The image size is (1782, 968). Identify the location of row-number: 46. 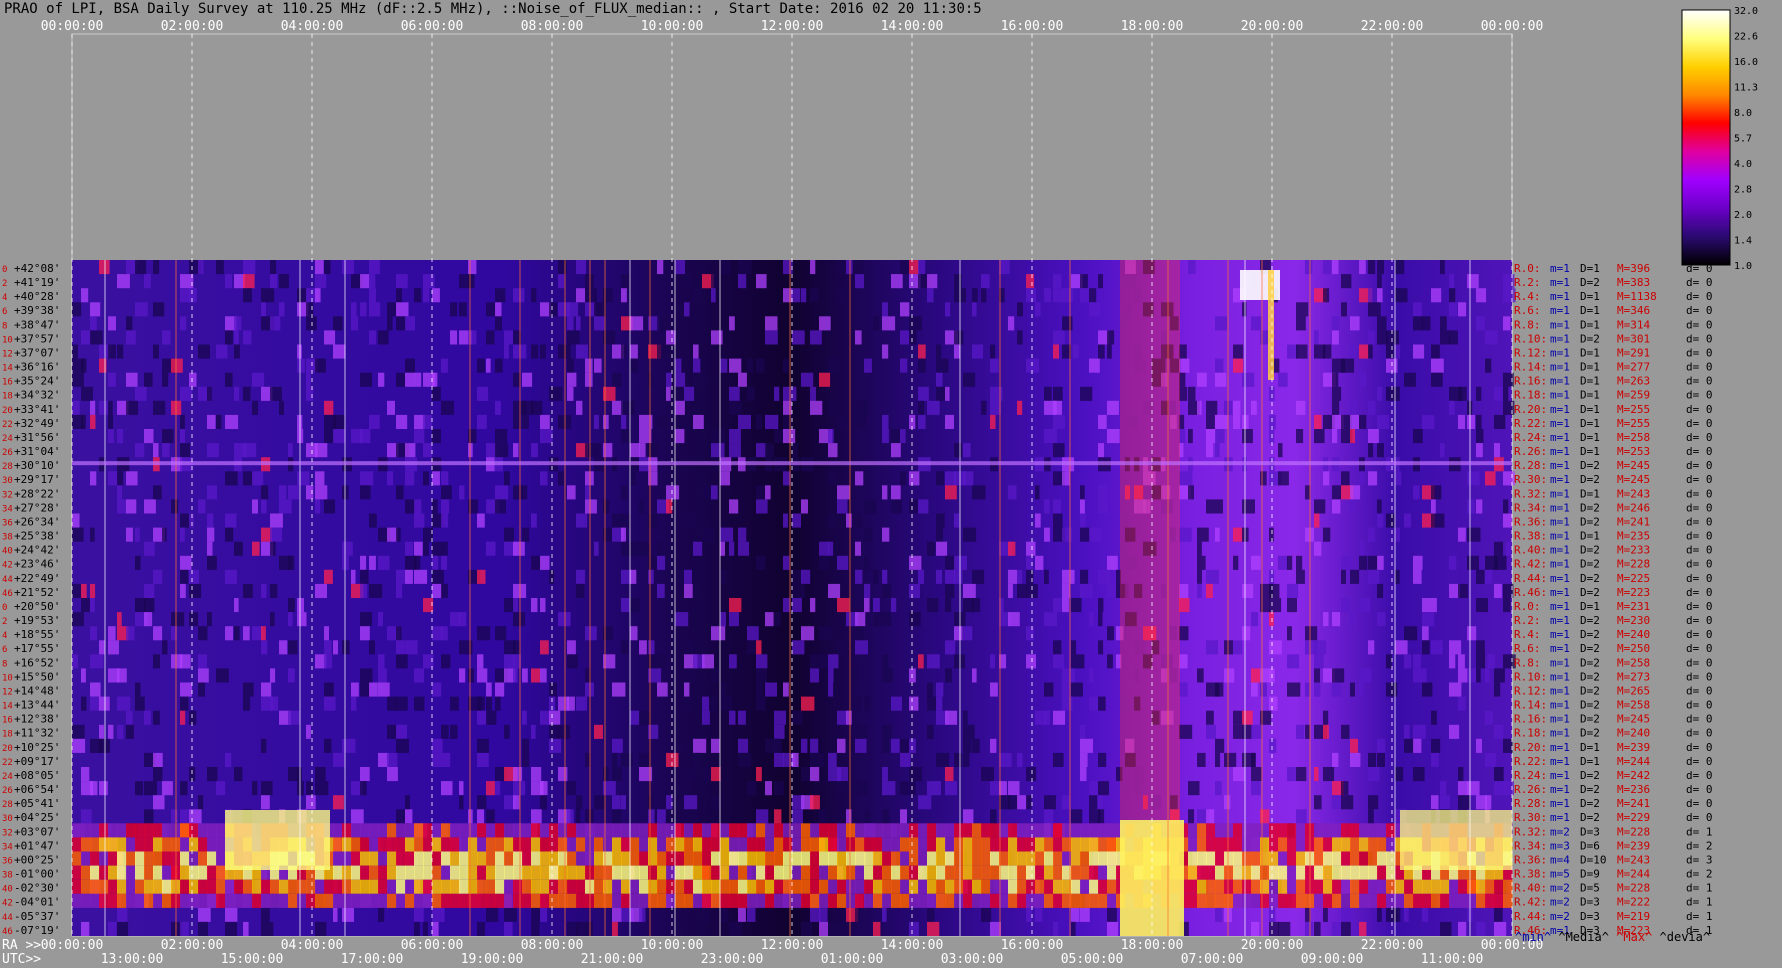
(7, 932).